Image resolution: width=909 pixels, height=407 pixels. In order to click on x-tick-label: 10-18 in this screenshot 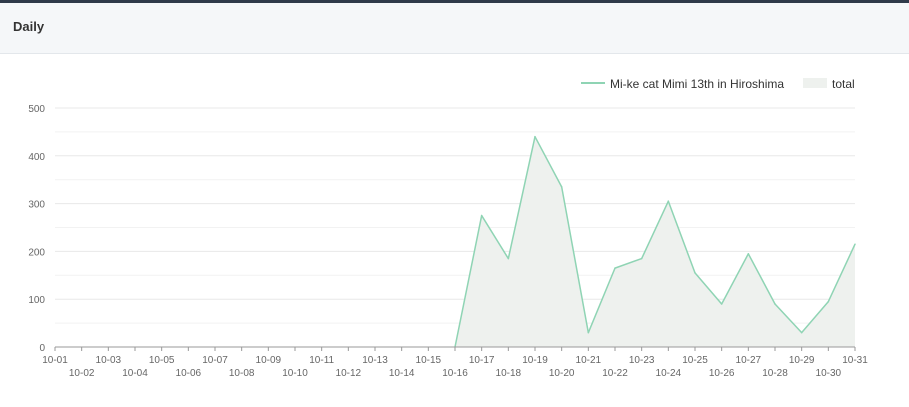, I will do `click(509, 373)`.